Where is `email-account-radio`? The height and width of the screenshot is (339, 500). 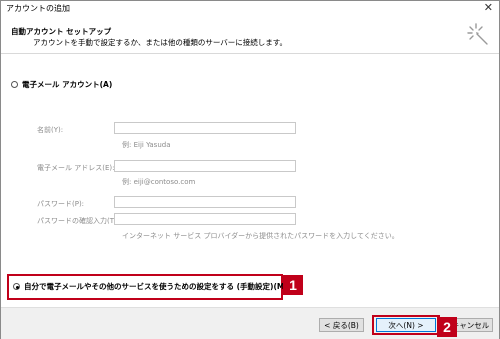
email-account-radio is located at coordinates (14, 84).